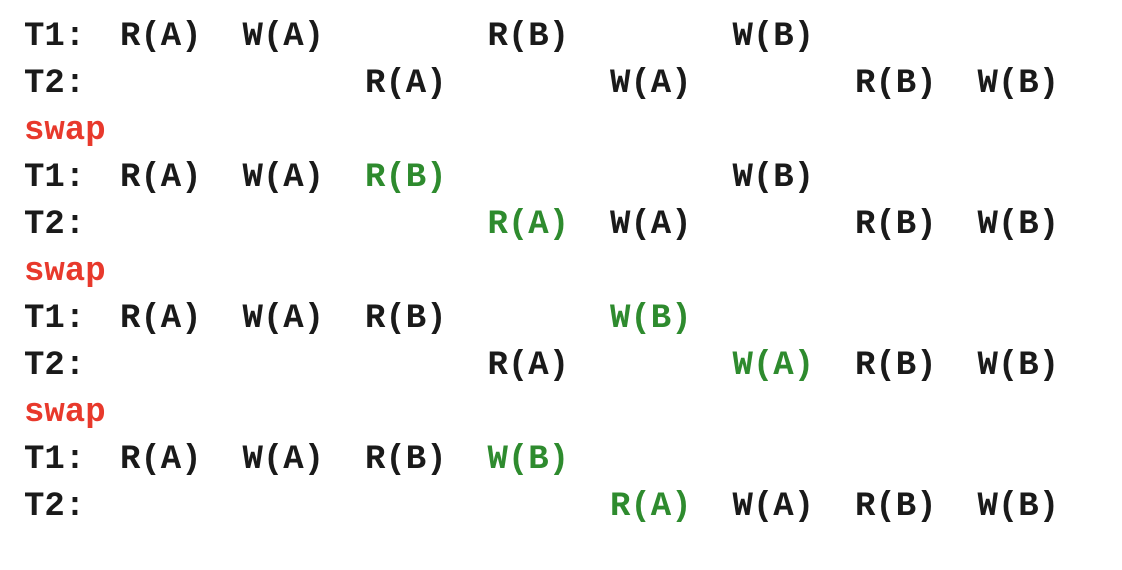 The image size is (1122, 570). Describe the element at coordinates (773, 366) in the screenshot. I see `swapped-operation: W(A)` at that location.